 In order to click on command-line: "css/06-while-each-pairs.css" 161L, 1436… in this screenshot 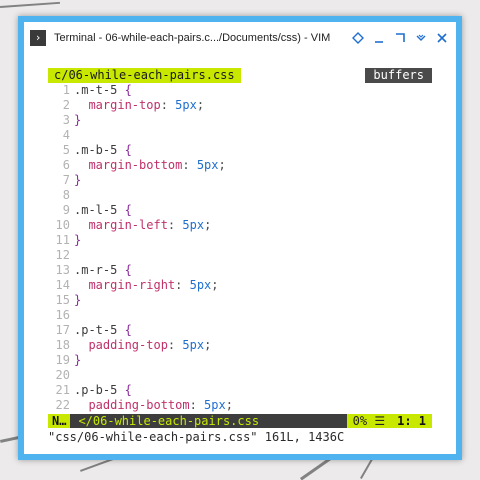, I will do `click(240, 437)`.